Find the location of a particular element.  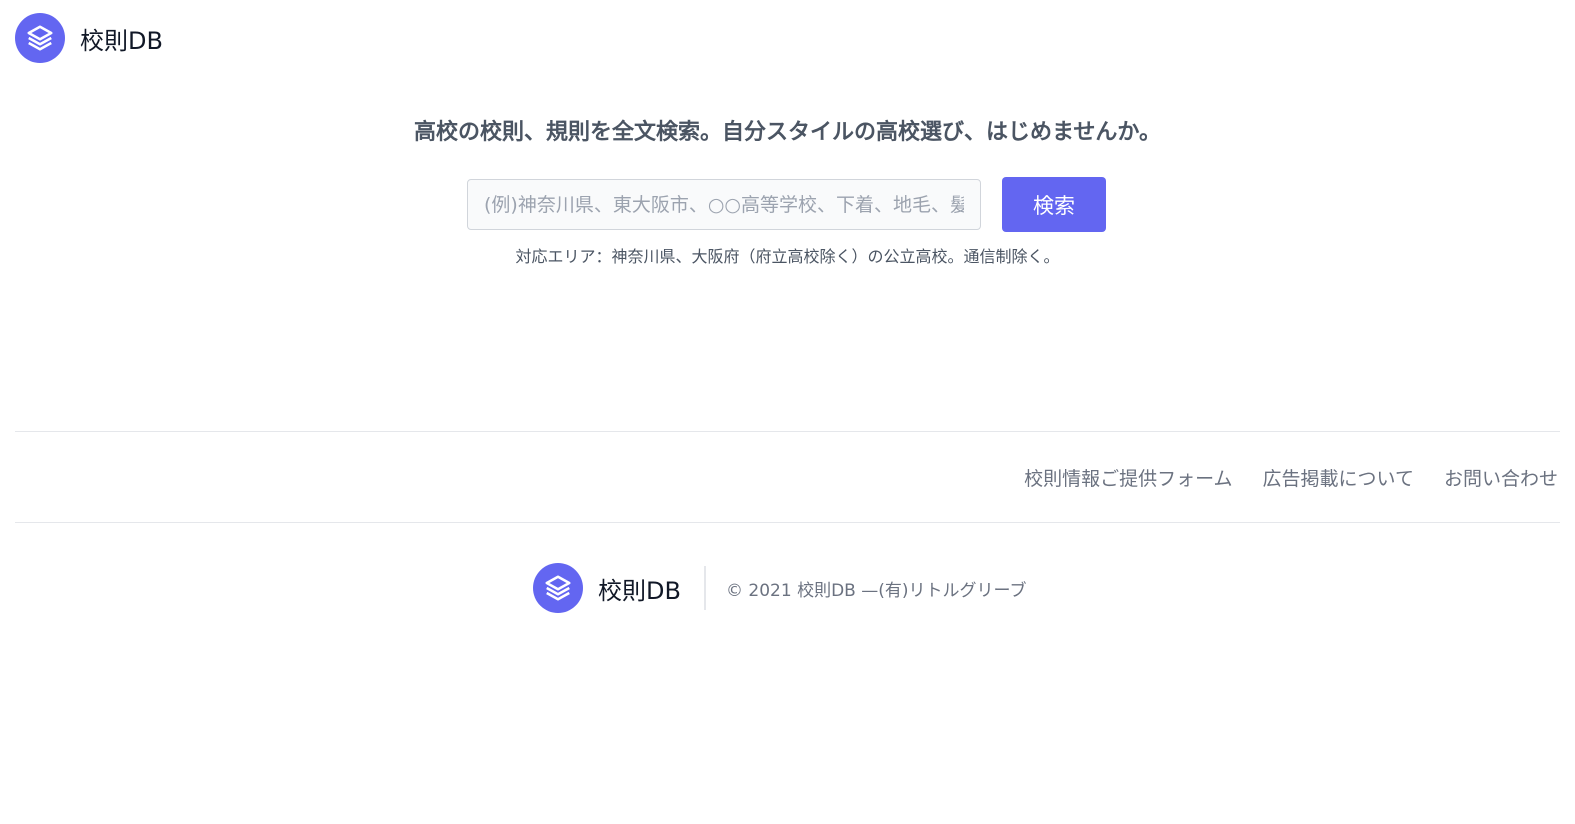

search-form: 検索 is located at coordinates (786, 204).